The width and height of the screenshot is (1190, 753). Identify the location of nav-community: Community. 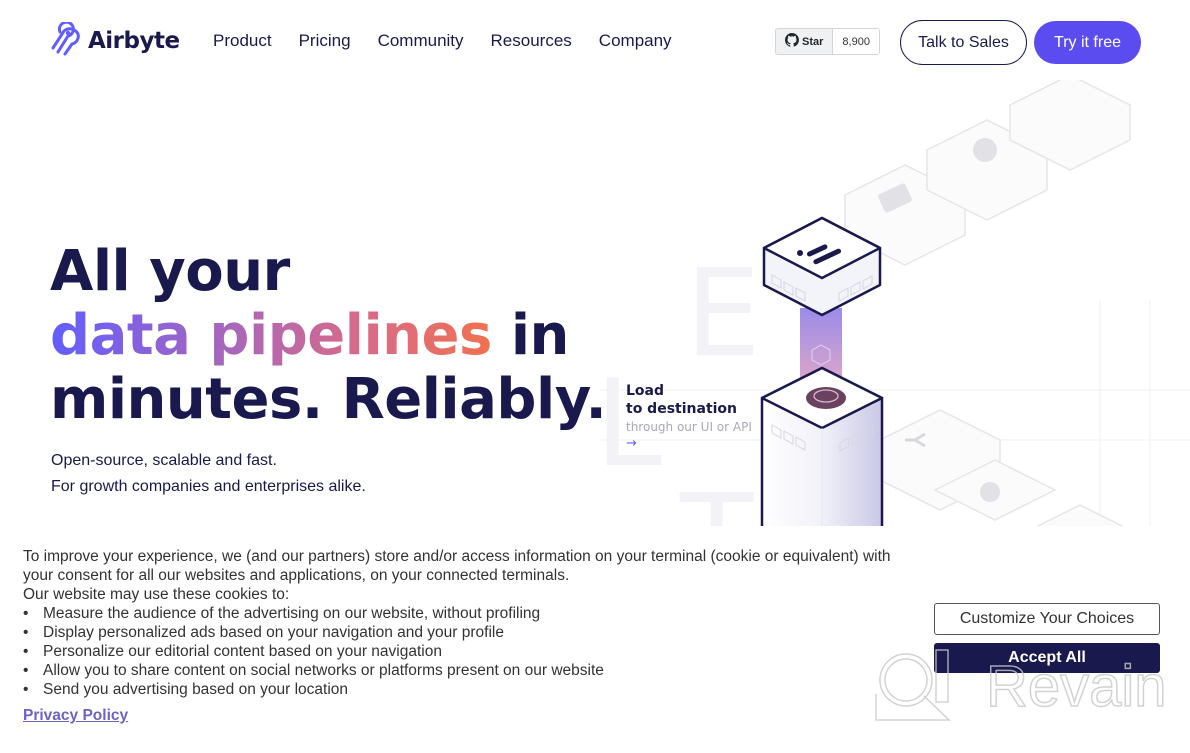
(421, 41).